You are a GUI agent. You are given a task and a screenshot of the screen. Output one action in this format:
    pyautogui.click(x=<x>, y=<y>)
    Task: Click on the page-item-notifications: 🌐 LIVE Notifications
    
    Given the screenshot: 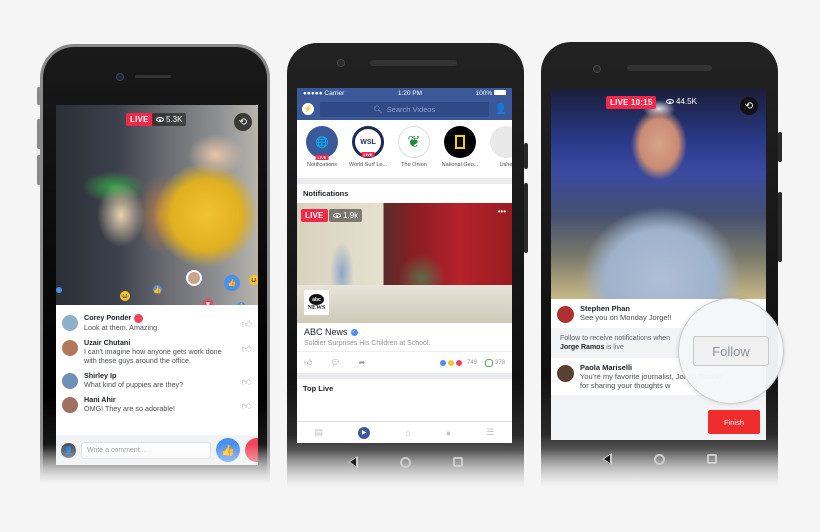 What is the action you would take?
    pyautogui.click(x=322, y=150)
    